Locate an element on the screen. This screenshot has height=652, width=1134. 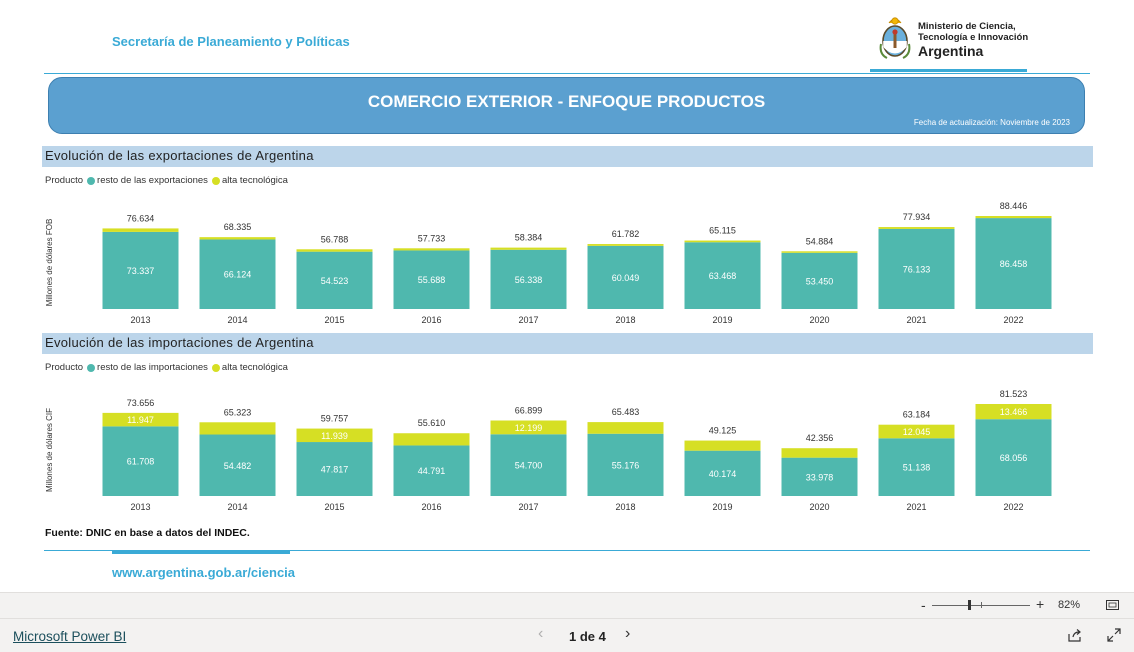
zoom-bar: - + 82% is located at coordinates (567, 605).